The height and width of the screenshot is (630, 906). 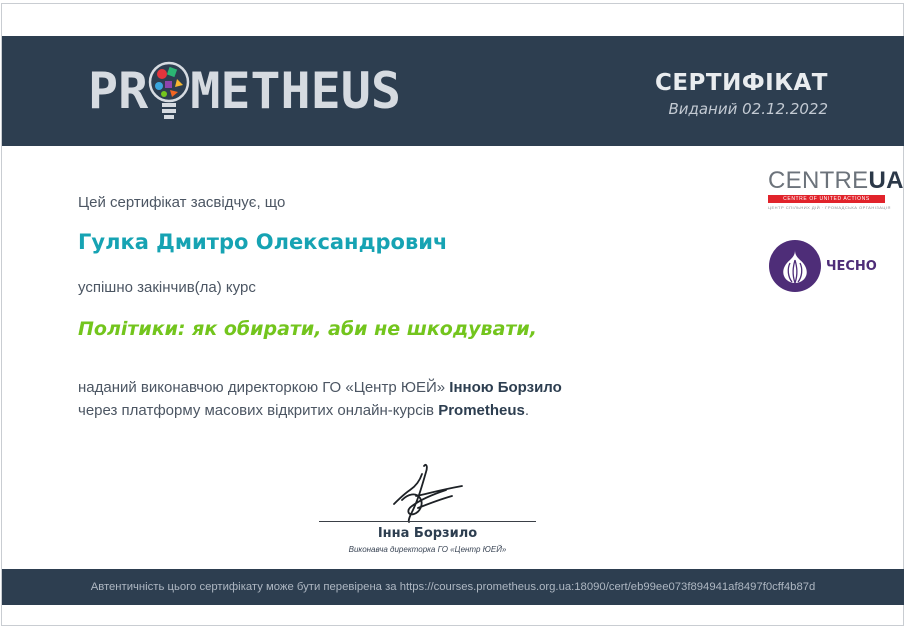 I want to click on signer-name: Інна Борзило, so click(x=427, y=533).